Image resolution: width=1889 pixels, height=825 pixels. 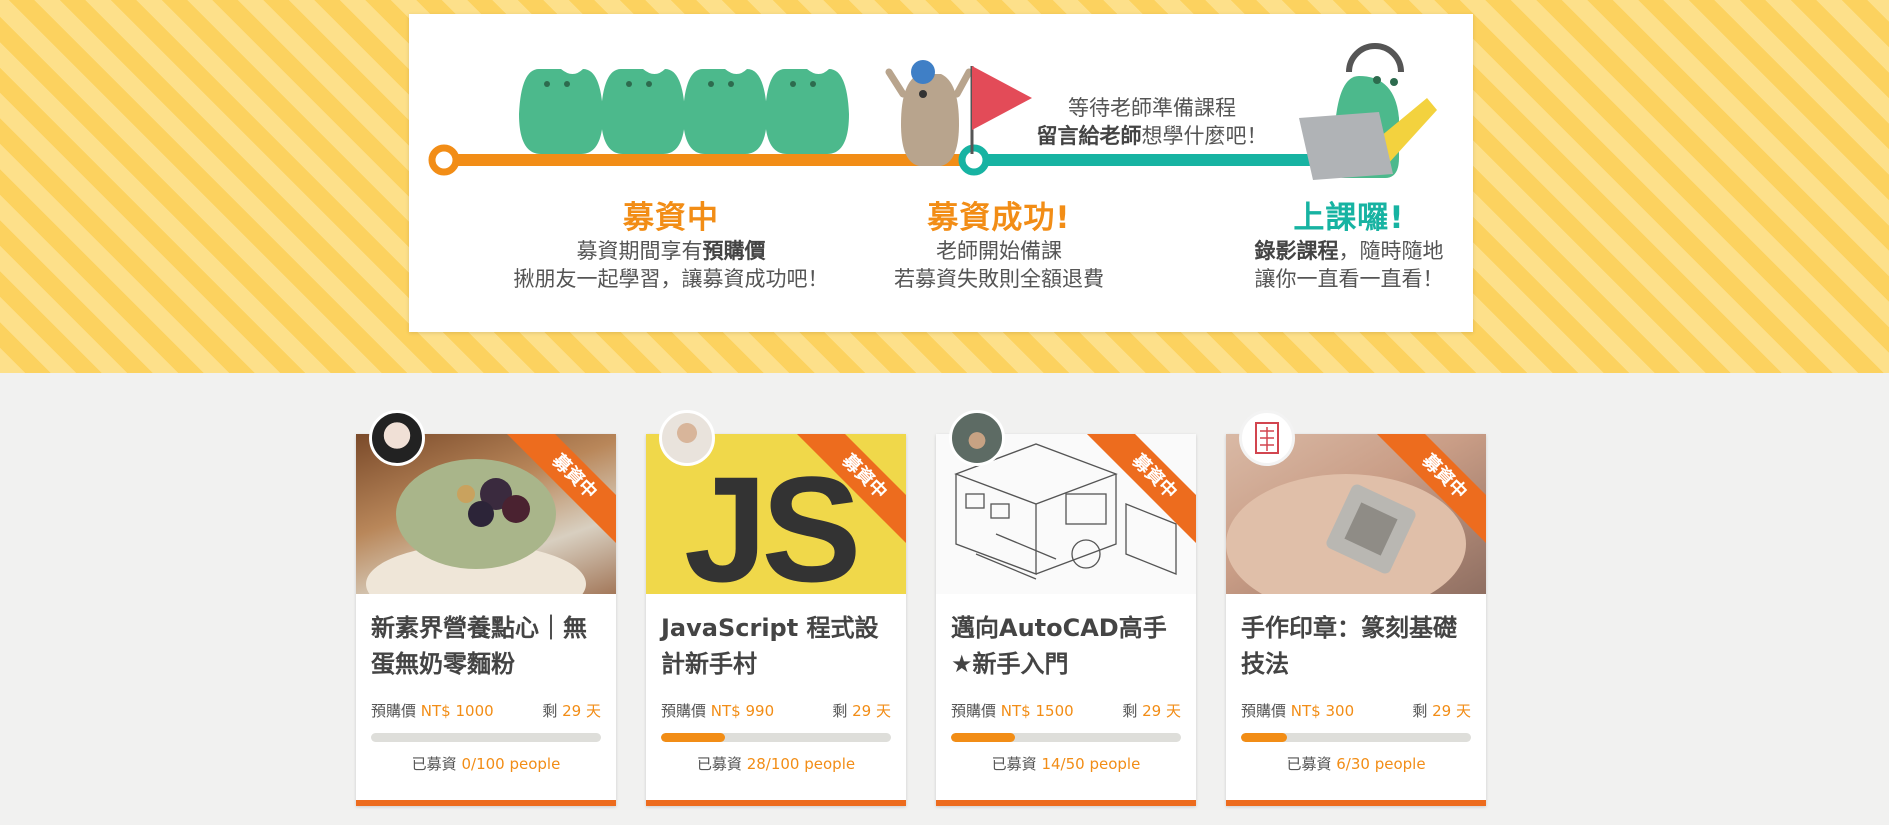 I want to click on stage-text: 老師開始備課, so click(x=999, y=251).